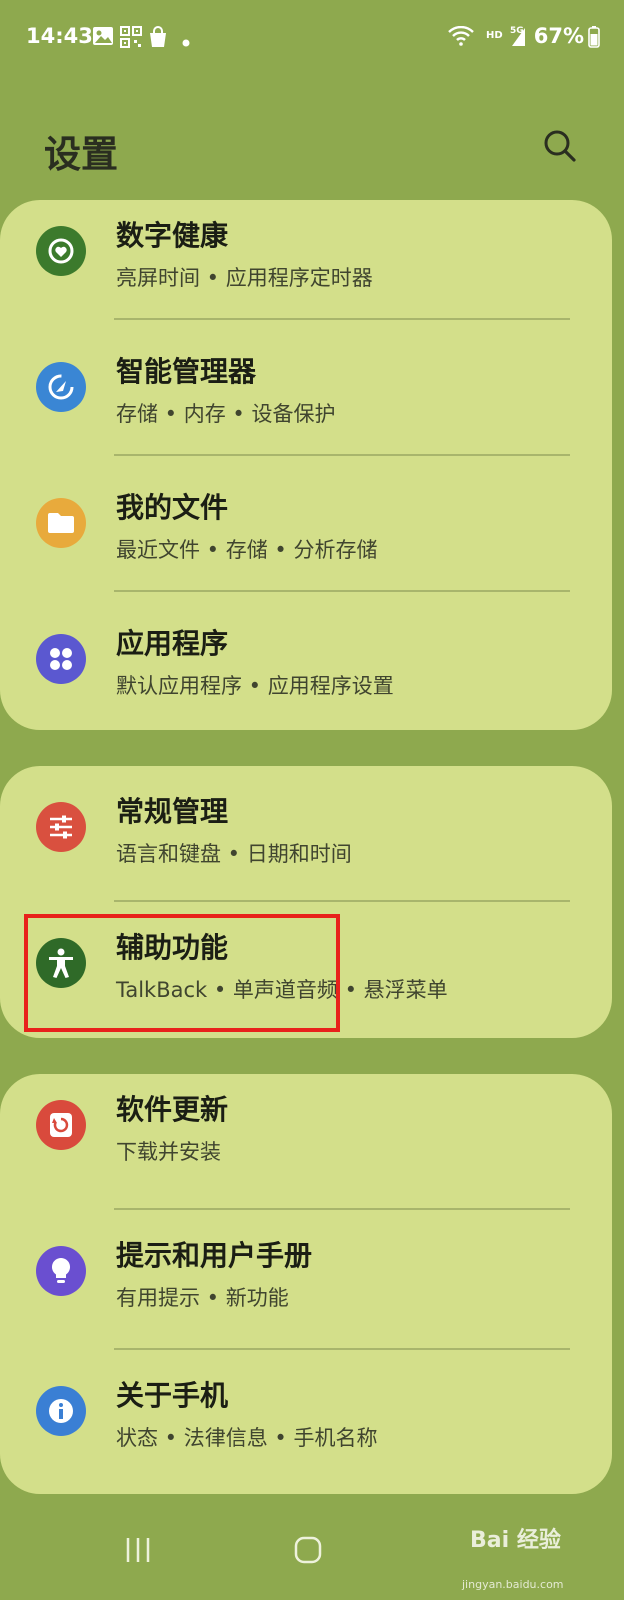 The height and width of the screenshot is (1600, 624). Describe the element at coordinates (182, 973) in the screenshot. I see `highlight-annotation` at that location.